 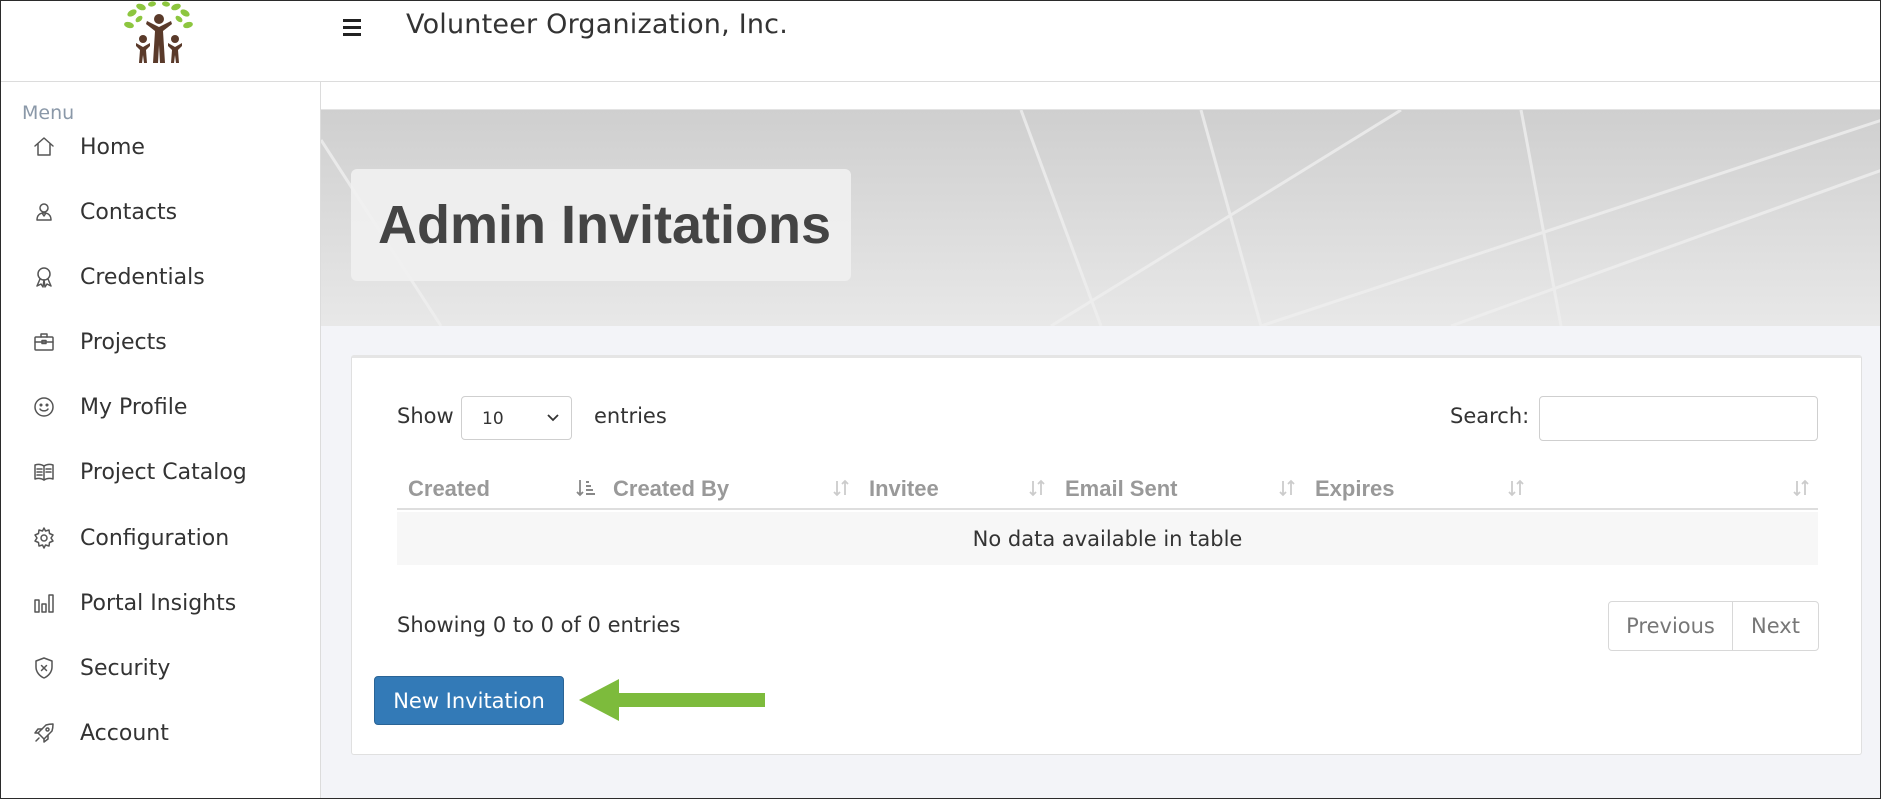 What do you see at coordinates (1671, 626) in the screenshot?
I see `previous-button: Previous` at bounding box center [1671, 626].